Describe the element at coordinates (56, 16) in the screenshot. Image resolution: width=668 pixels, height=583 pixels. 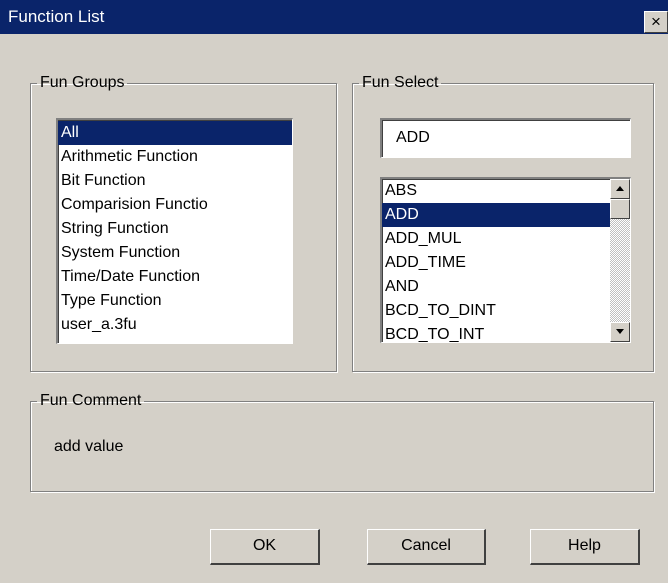
I see `window-title: Function List` at that location.